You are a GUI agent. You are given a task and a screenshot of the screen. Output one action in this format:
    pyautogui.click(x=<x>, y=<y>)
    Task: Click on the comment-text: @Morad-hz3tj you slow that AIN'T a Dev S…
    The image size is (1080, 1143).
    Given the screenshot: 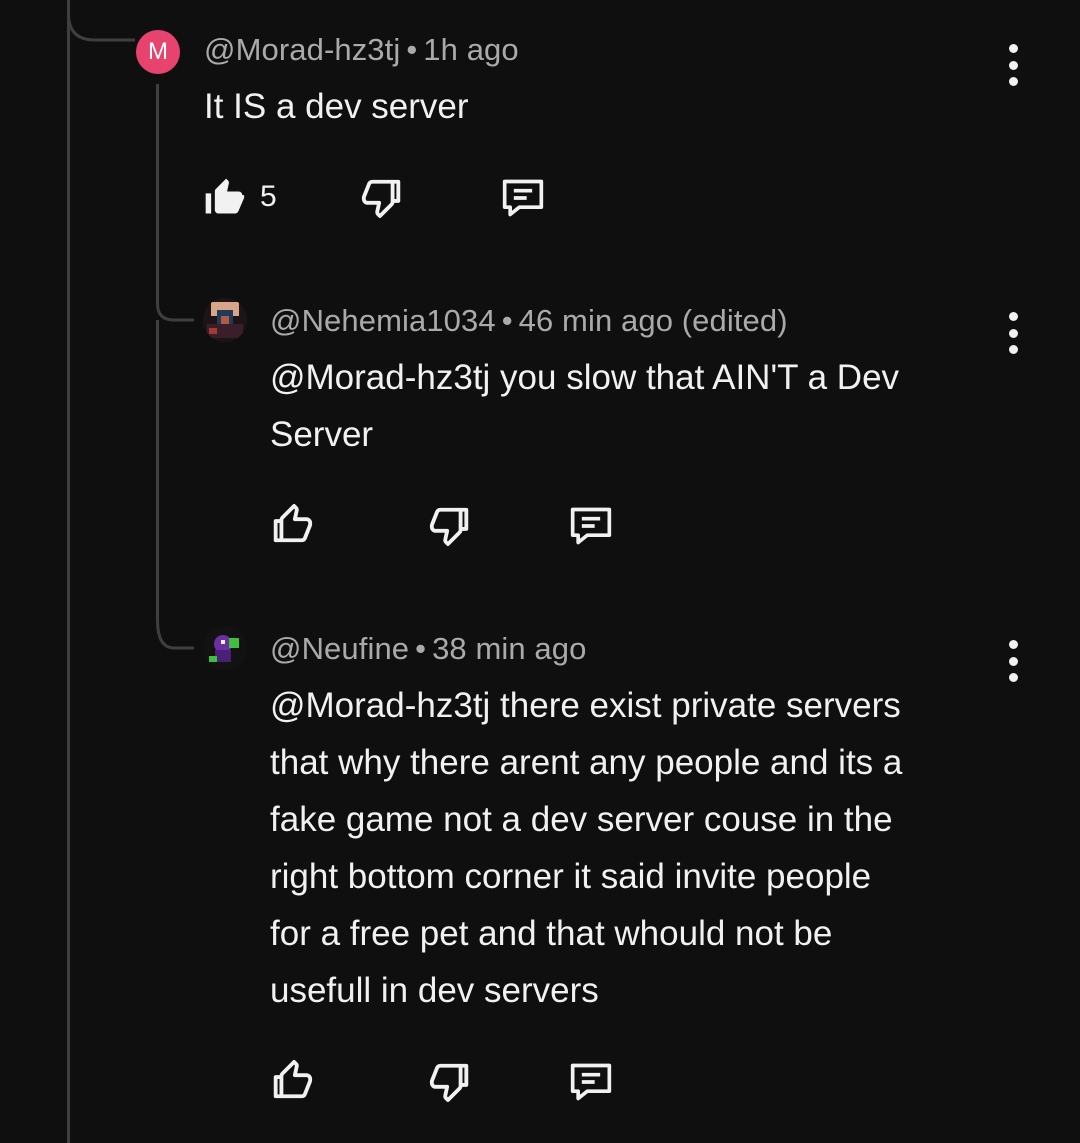 What is the action you would take?
    pyautogui.click(x=585, y=406)
    